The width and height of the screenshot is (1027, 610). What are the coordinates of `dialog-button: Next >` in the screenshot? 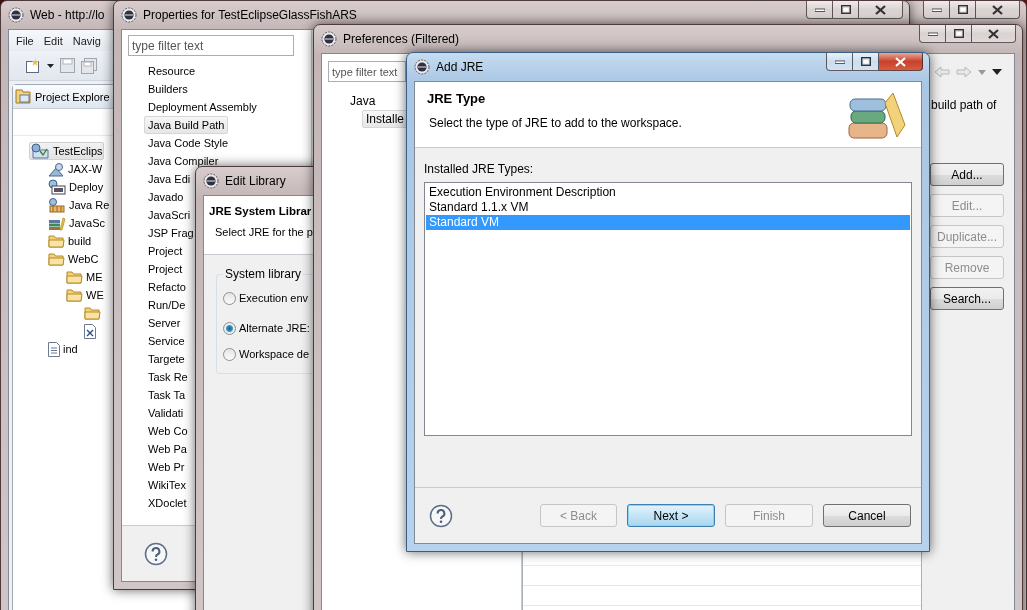 It's located at (671, 515).